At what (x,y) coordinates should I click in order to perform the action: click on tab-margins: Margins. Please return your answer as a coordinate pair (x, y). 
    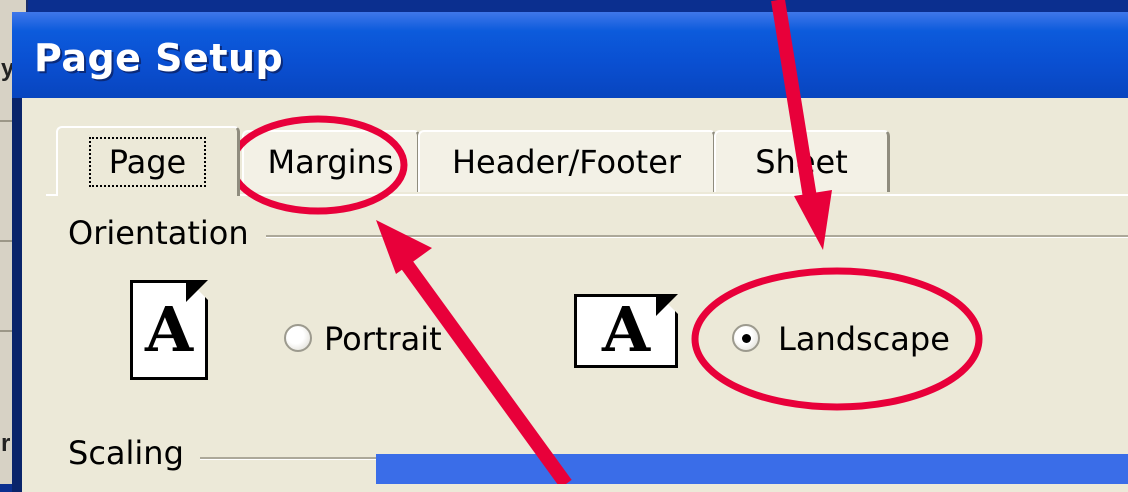
    Looking at the image, I should click on (331, 161).